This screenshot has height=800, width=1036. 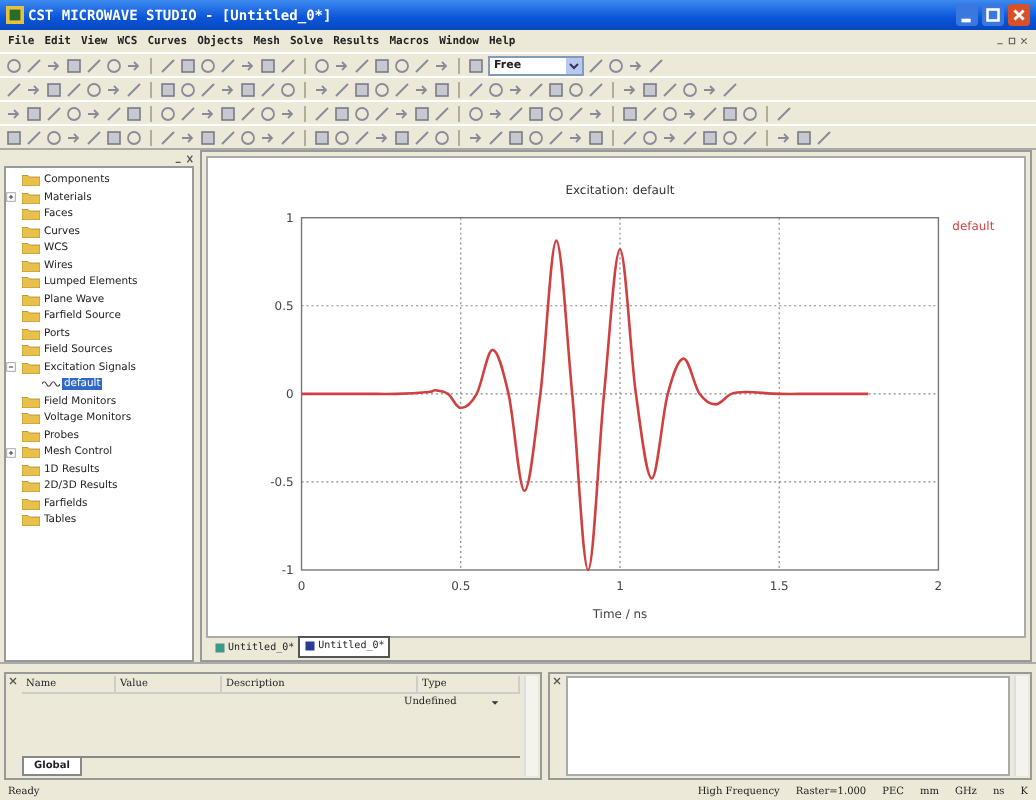 I want to click on collapse-icon, so click(x=11, y=367).